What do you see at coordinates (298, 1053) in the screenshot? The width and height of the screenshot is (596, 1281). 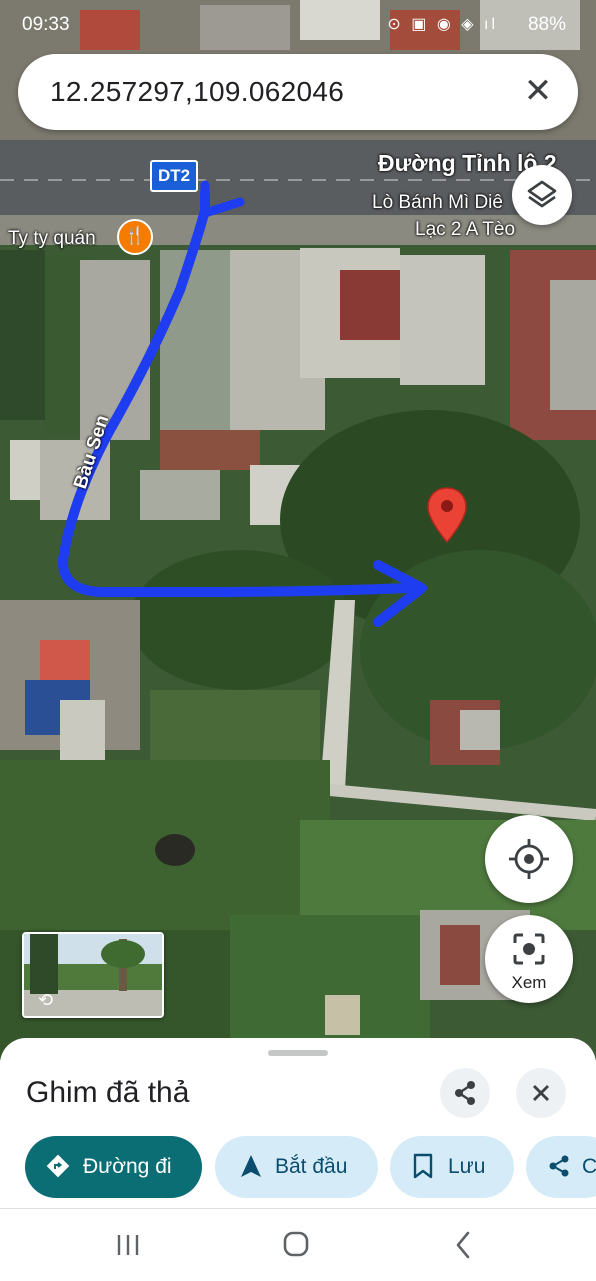 I see `drag-handle` at bounding box center [298, 1053].